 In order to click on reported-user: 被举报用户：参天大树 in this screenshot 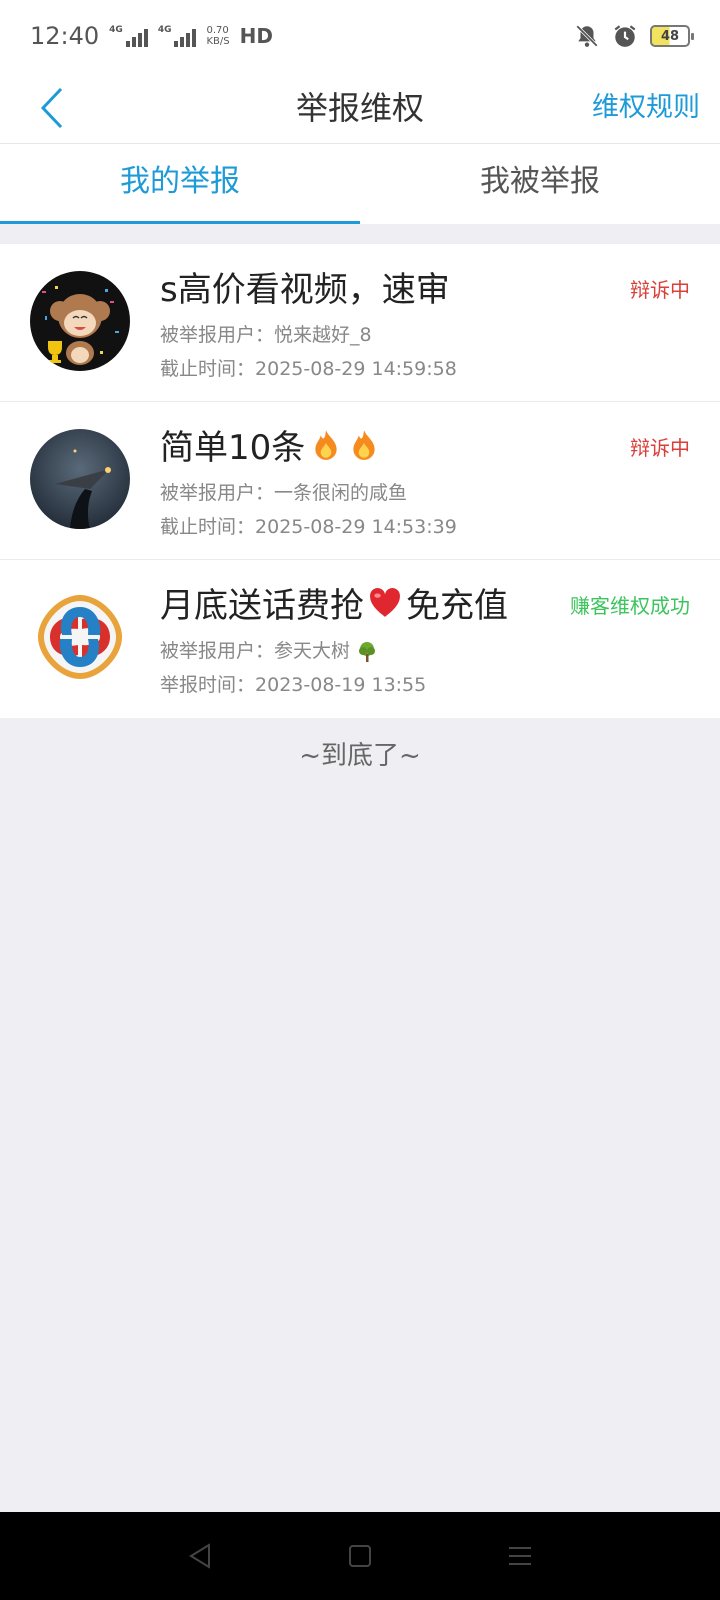, I will do `click(269, 649)`.